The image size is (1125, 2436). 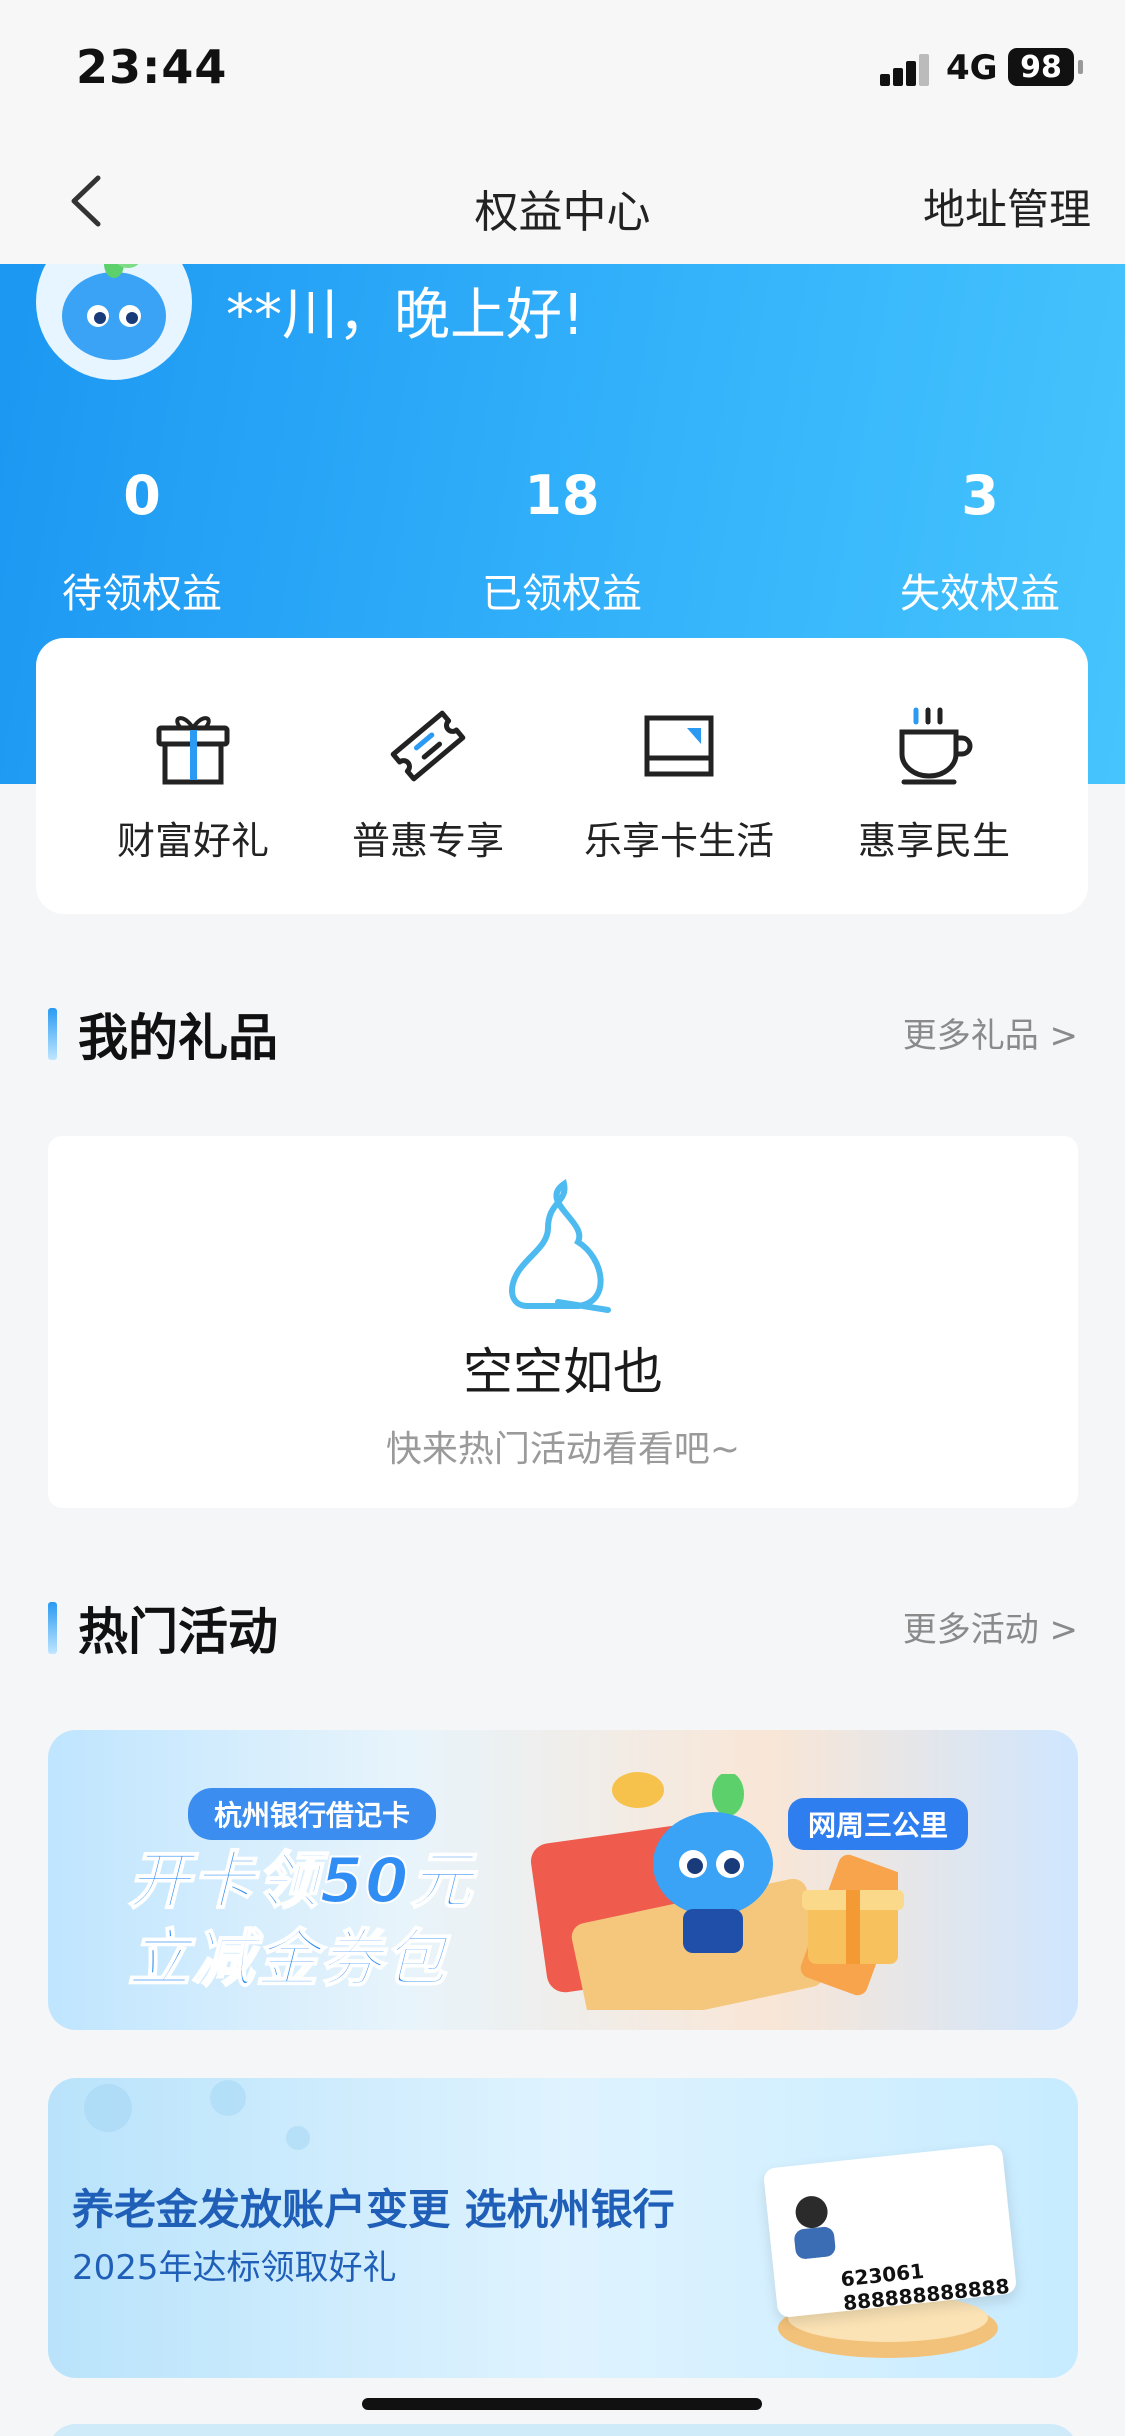 I want to click on battery-tip, so click(x=1080, y=67).